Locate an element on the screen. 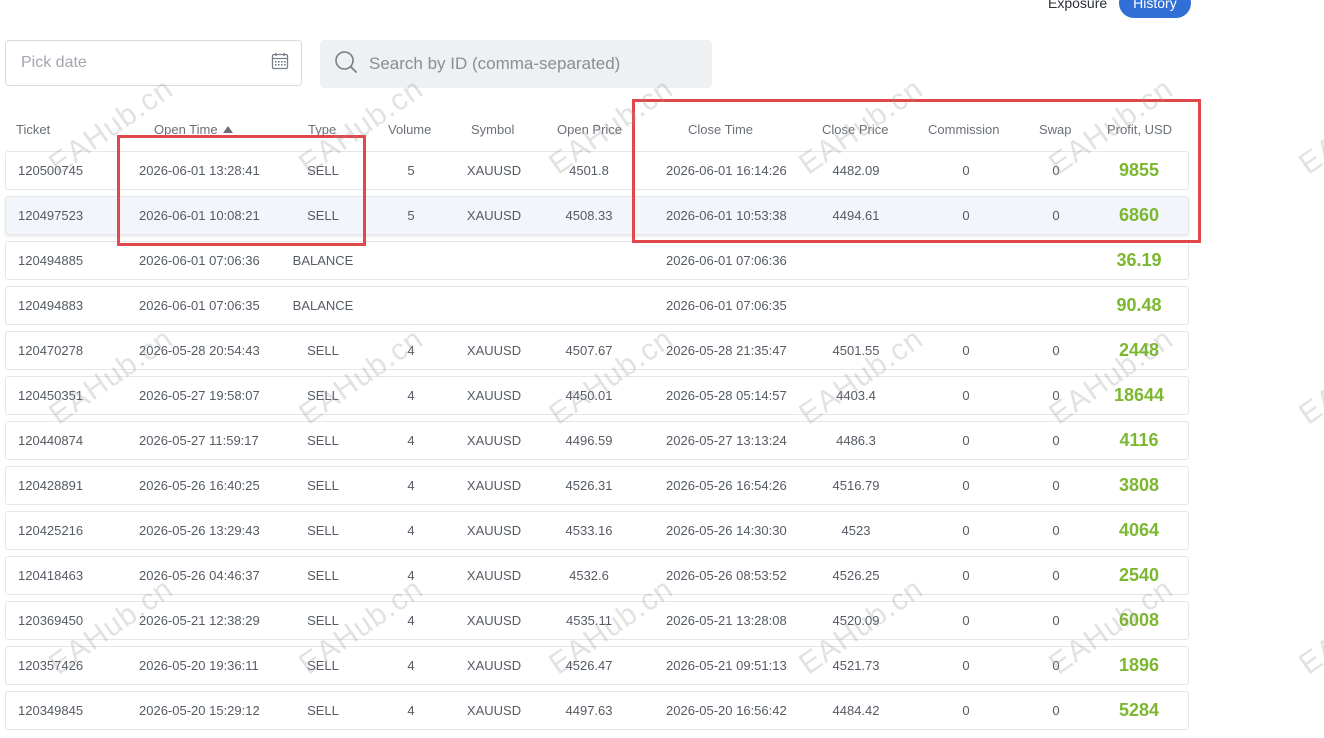 The height and width of the screenshot is (738, 1324). cell-close-time: 2026-06-01 16:14:26 is located at coordinates (726, 170).